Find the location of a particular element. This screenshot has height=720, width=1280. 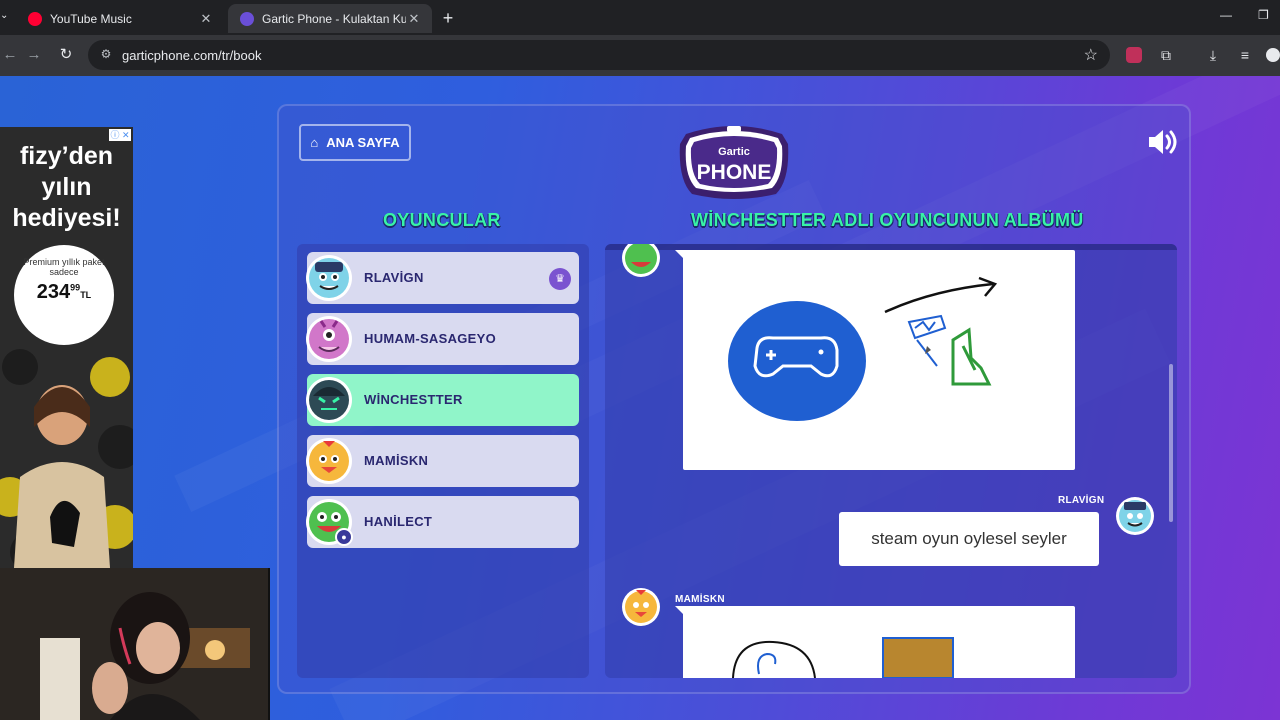

profile-avatar is located at coordinates (1273, 55).